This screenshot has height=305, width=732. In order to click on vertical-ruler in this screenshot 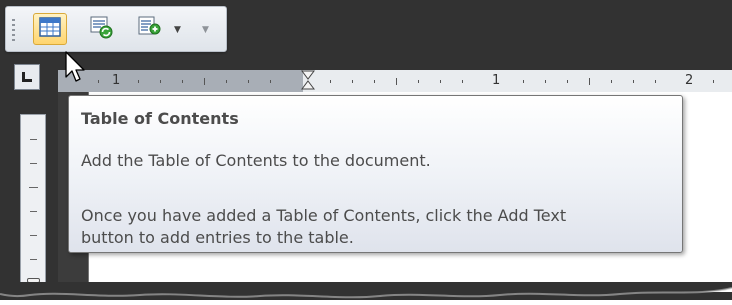, I will do `click(33, 202)`.